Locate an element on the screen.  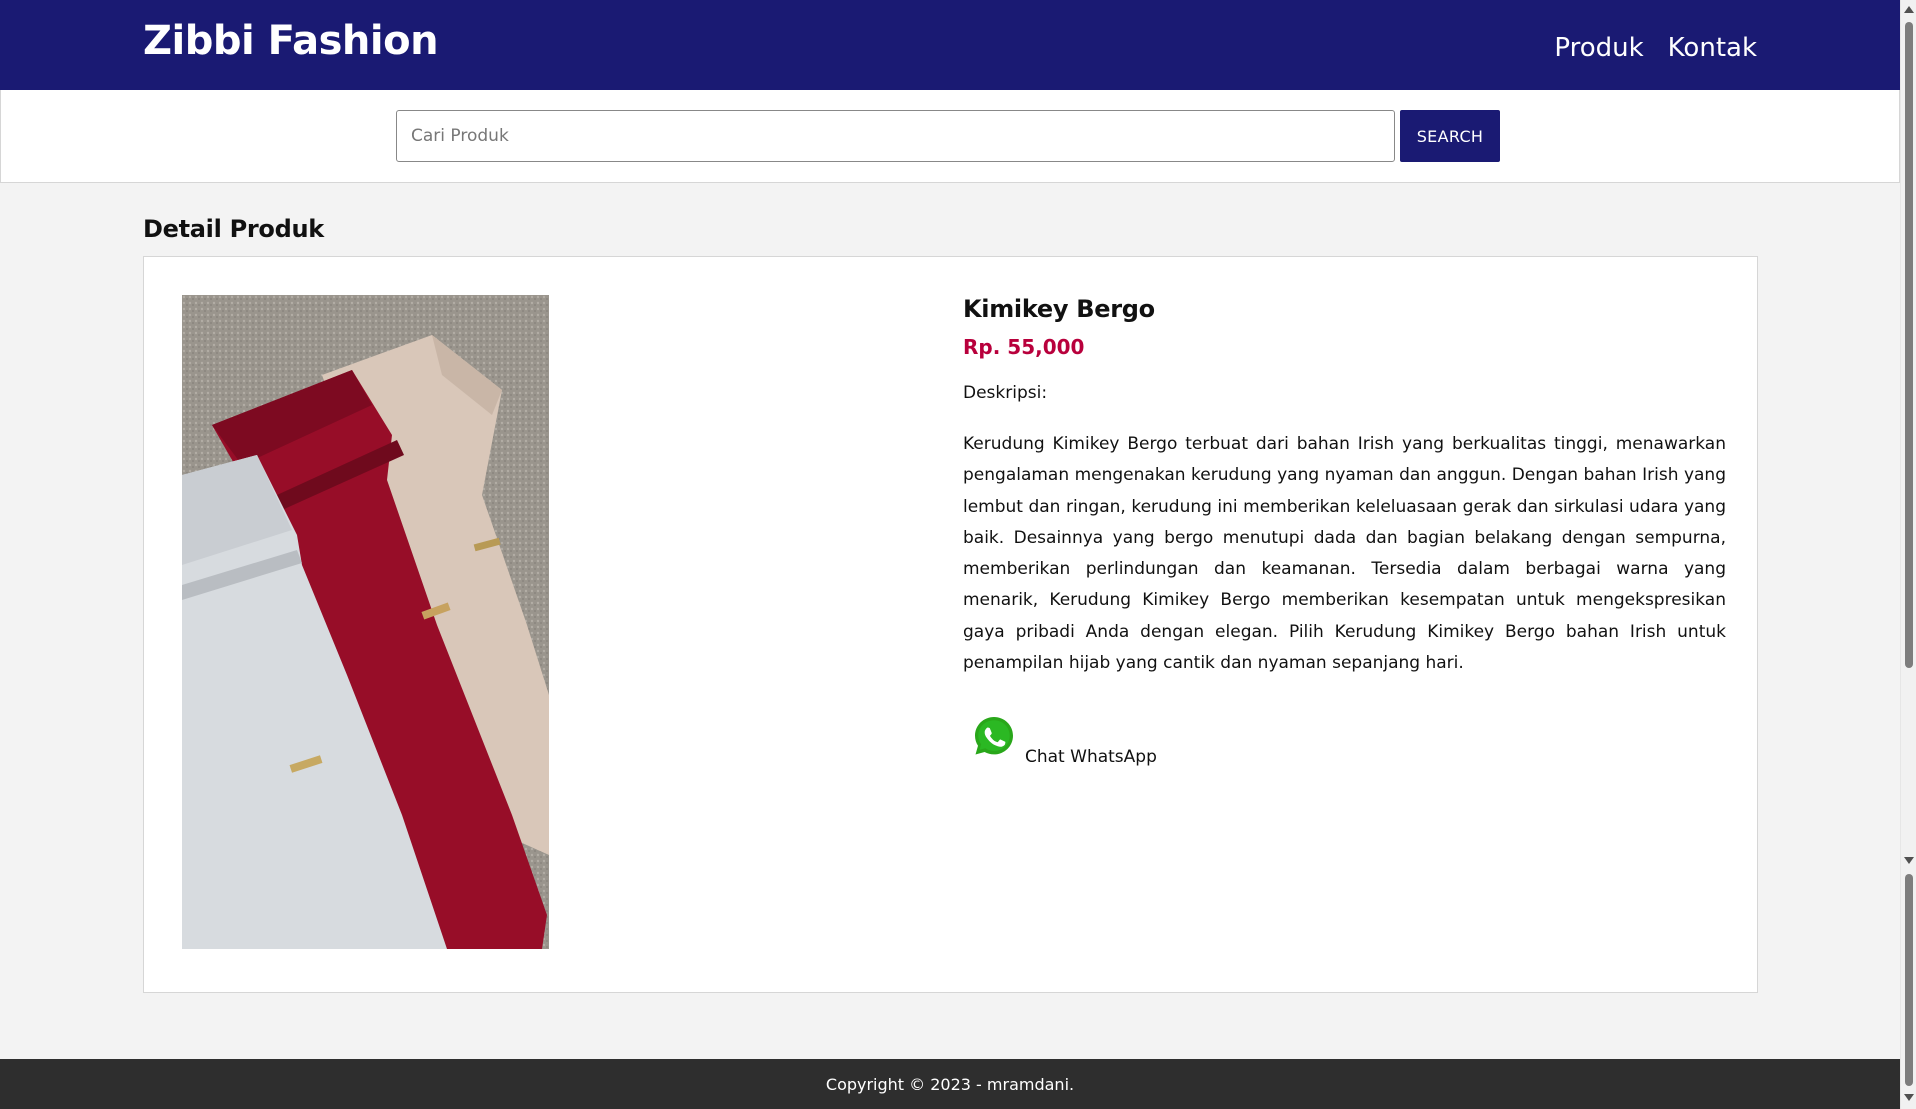
description-label: Deskripsi: is located at coordinates (1005, 393).